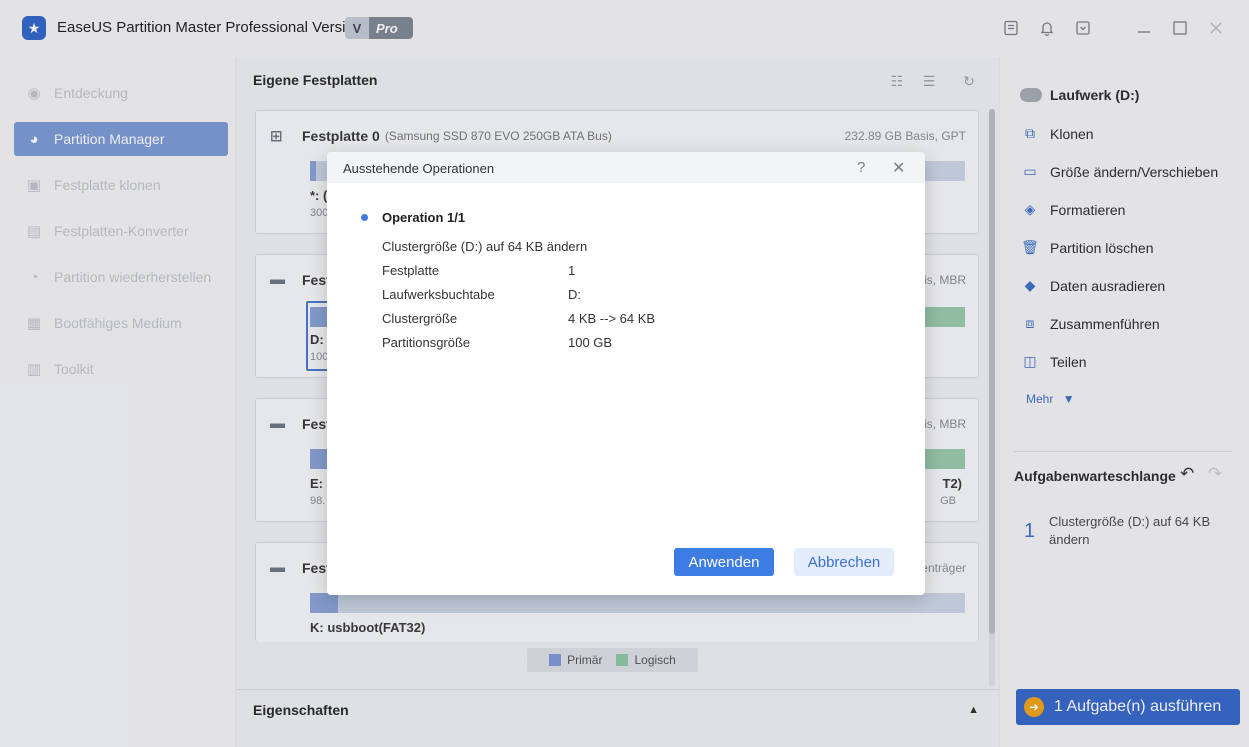  I want to click on detail-value: D:, so click(574, 294).